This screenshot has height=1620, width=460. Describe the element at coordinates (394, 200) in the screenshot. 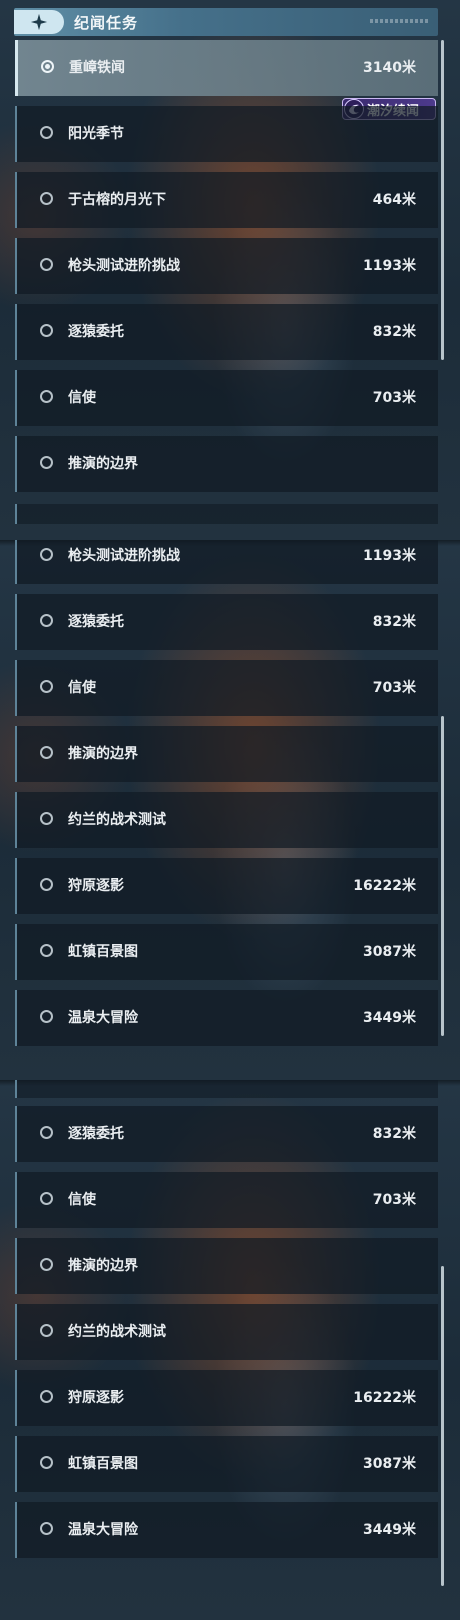

I see `quest-distance: 464米` at that location.